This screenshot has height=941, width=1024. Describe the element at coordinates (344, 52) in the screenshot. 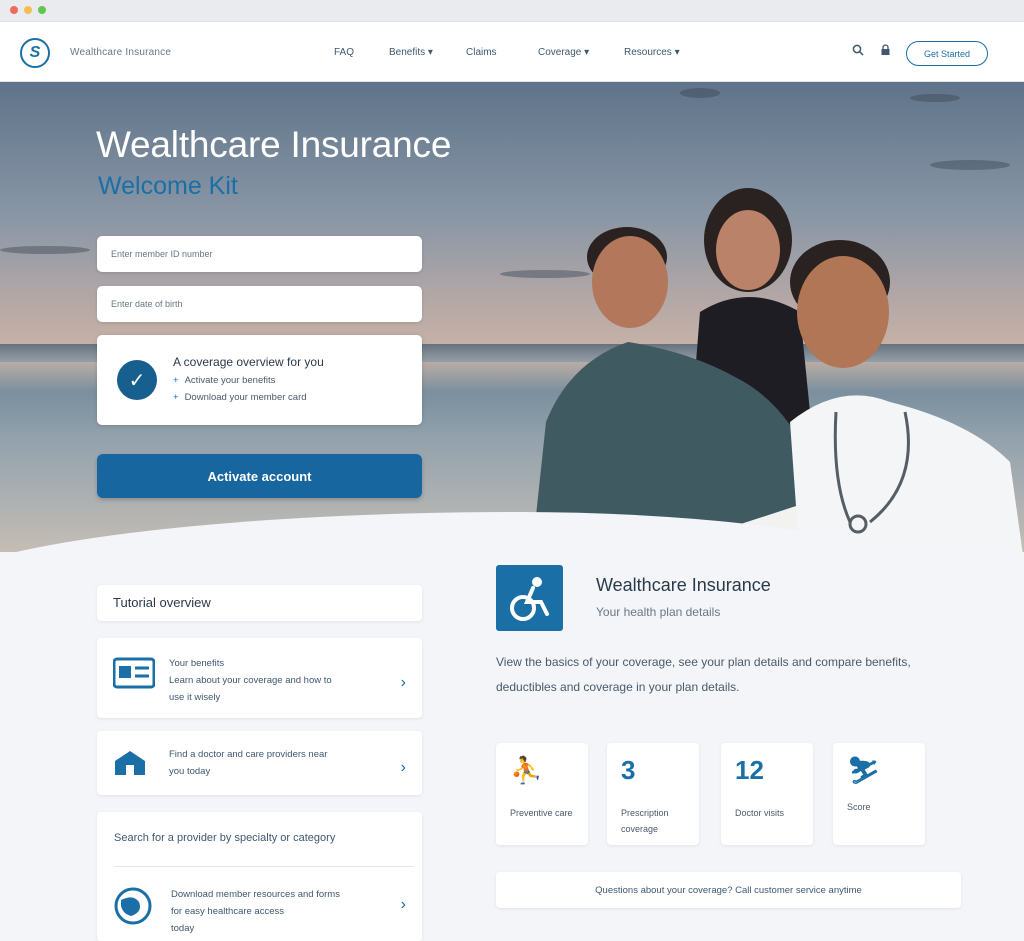

I see `nav-item-faq: FAQ` at that location.